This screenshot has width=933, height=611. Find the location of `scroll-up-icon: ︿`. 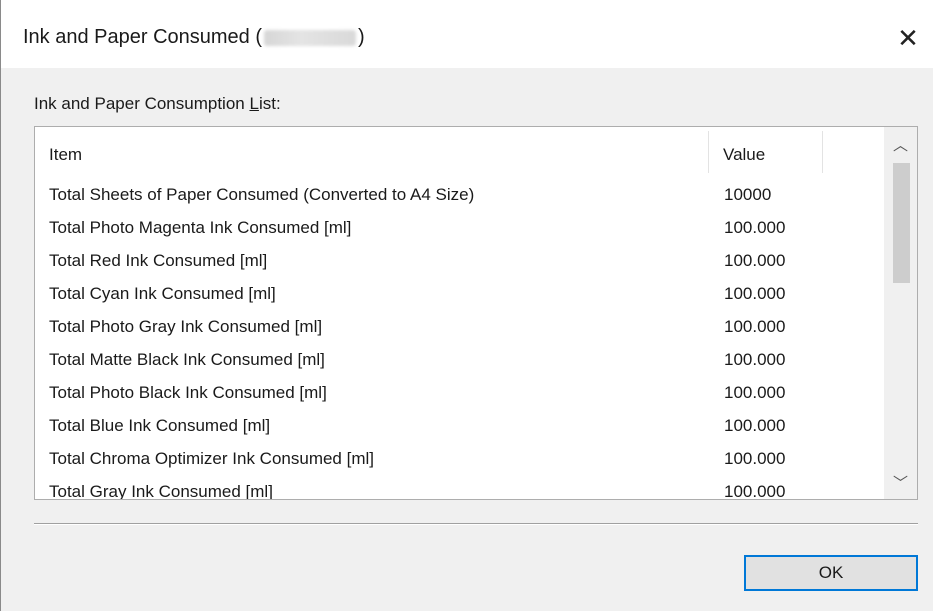

scroll-up-icon: ︿ is located at coordinates (900, 144).